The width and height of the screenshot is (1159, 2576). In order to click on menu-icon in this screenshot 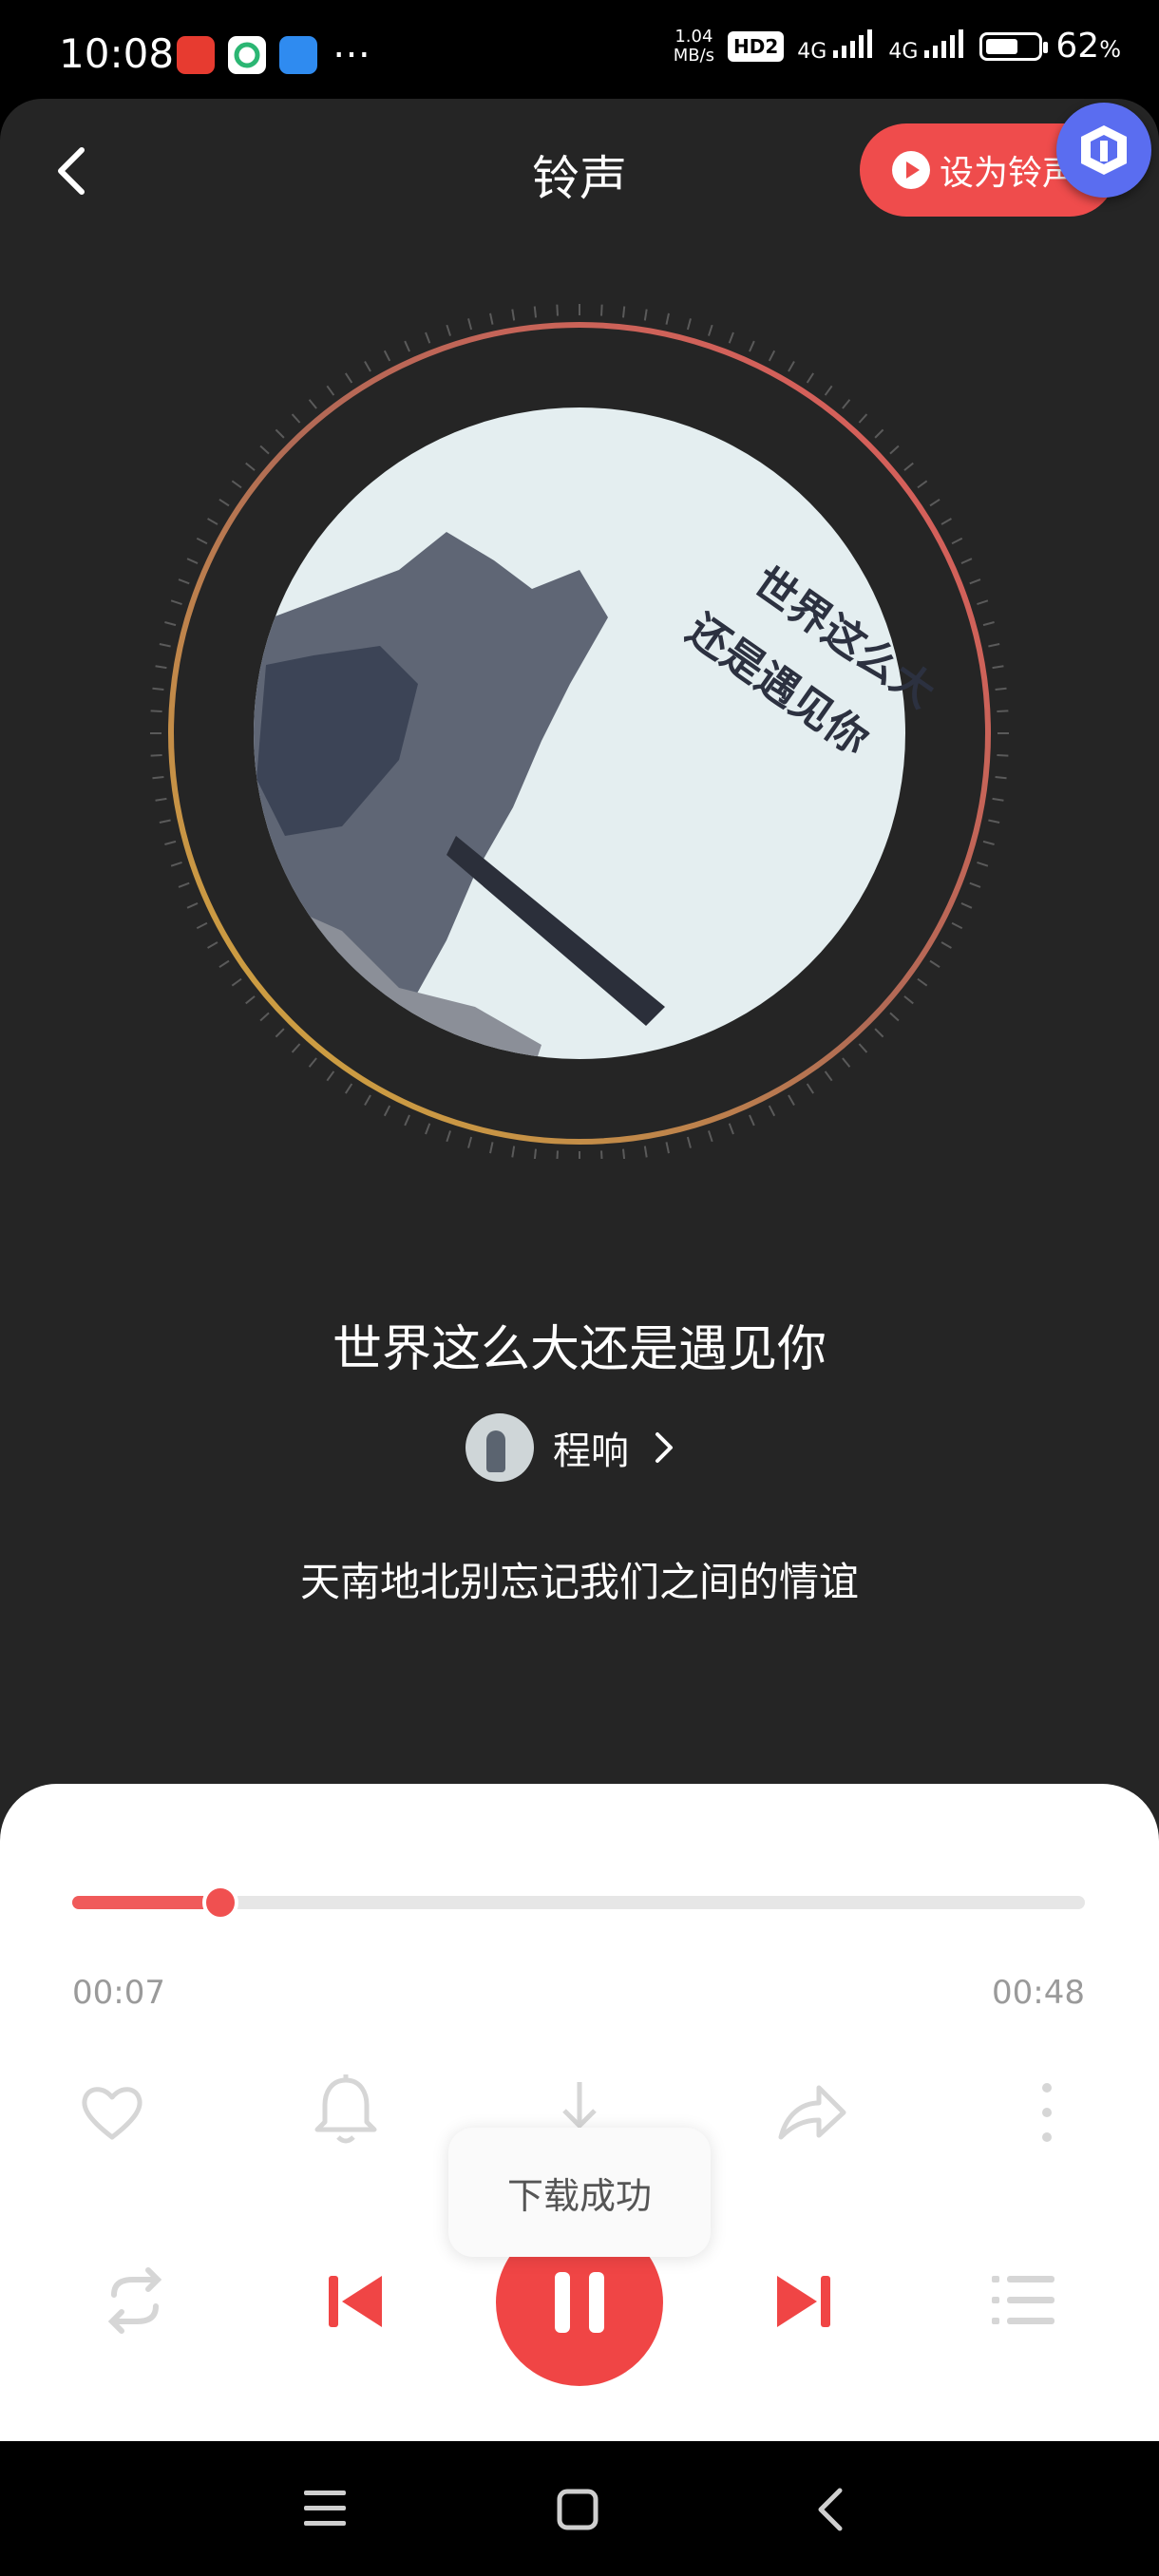, I will do `click(325, 2509)`.